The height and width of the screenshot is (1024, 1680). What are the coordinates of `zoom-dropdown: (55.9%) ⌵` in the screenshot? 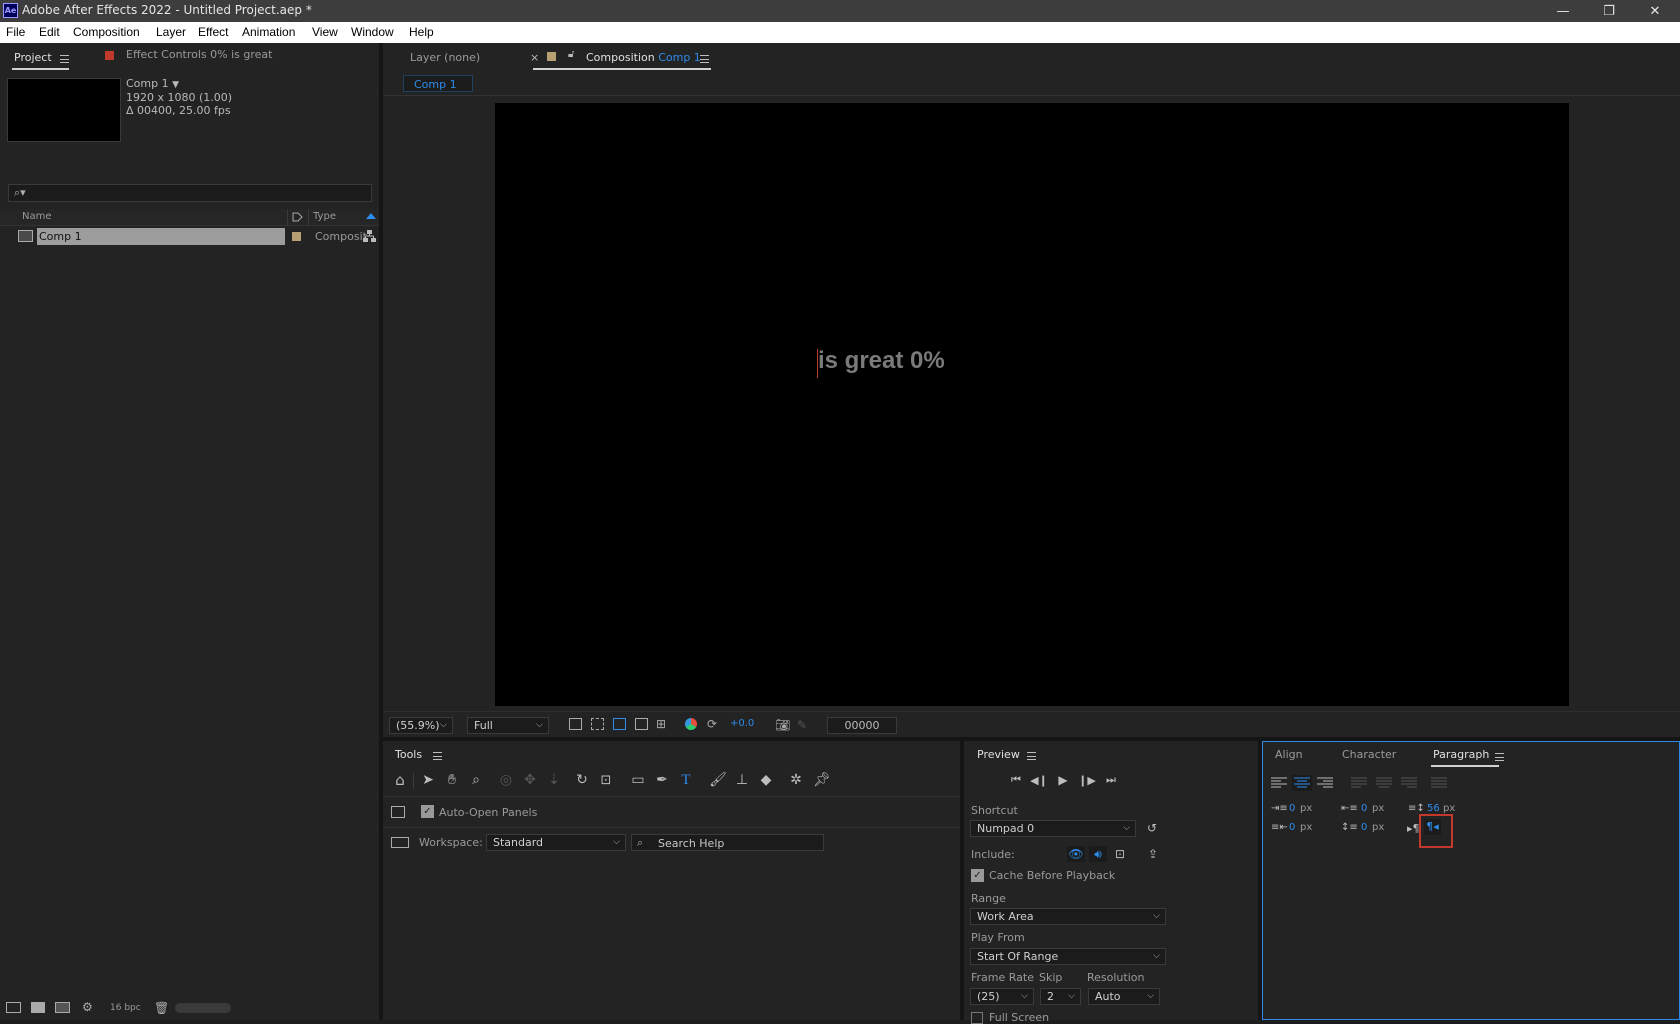 It's located at (421, 725).